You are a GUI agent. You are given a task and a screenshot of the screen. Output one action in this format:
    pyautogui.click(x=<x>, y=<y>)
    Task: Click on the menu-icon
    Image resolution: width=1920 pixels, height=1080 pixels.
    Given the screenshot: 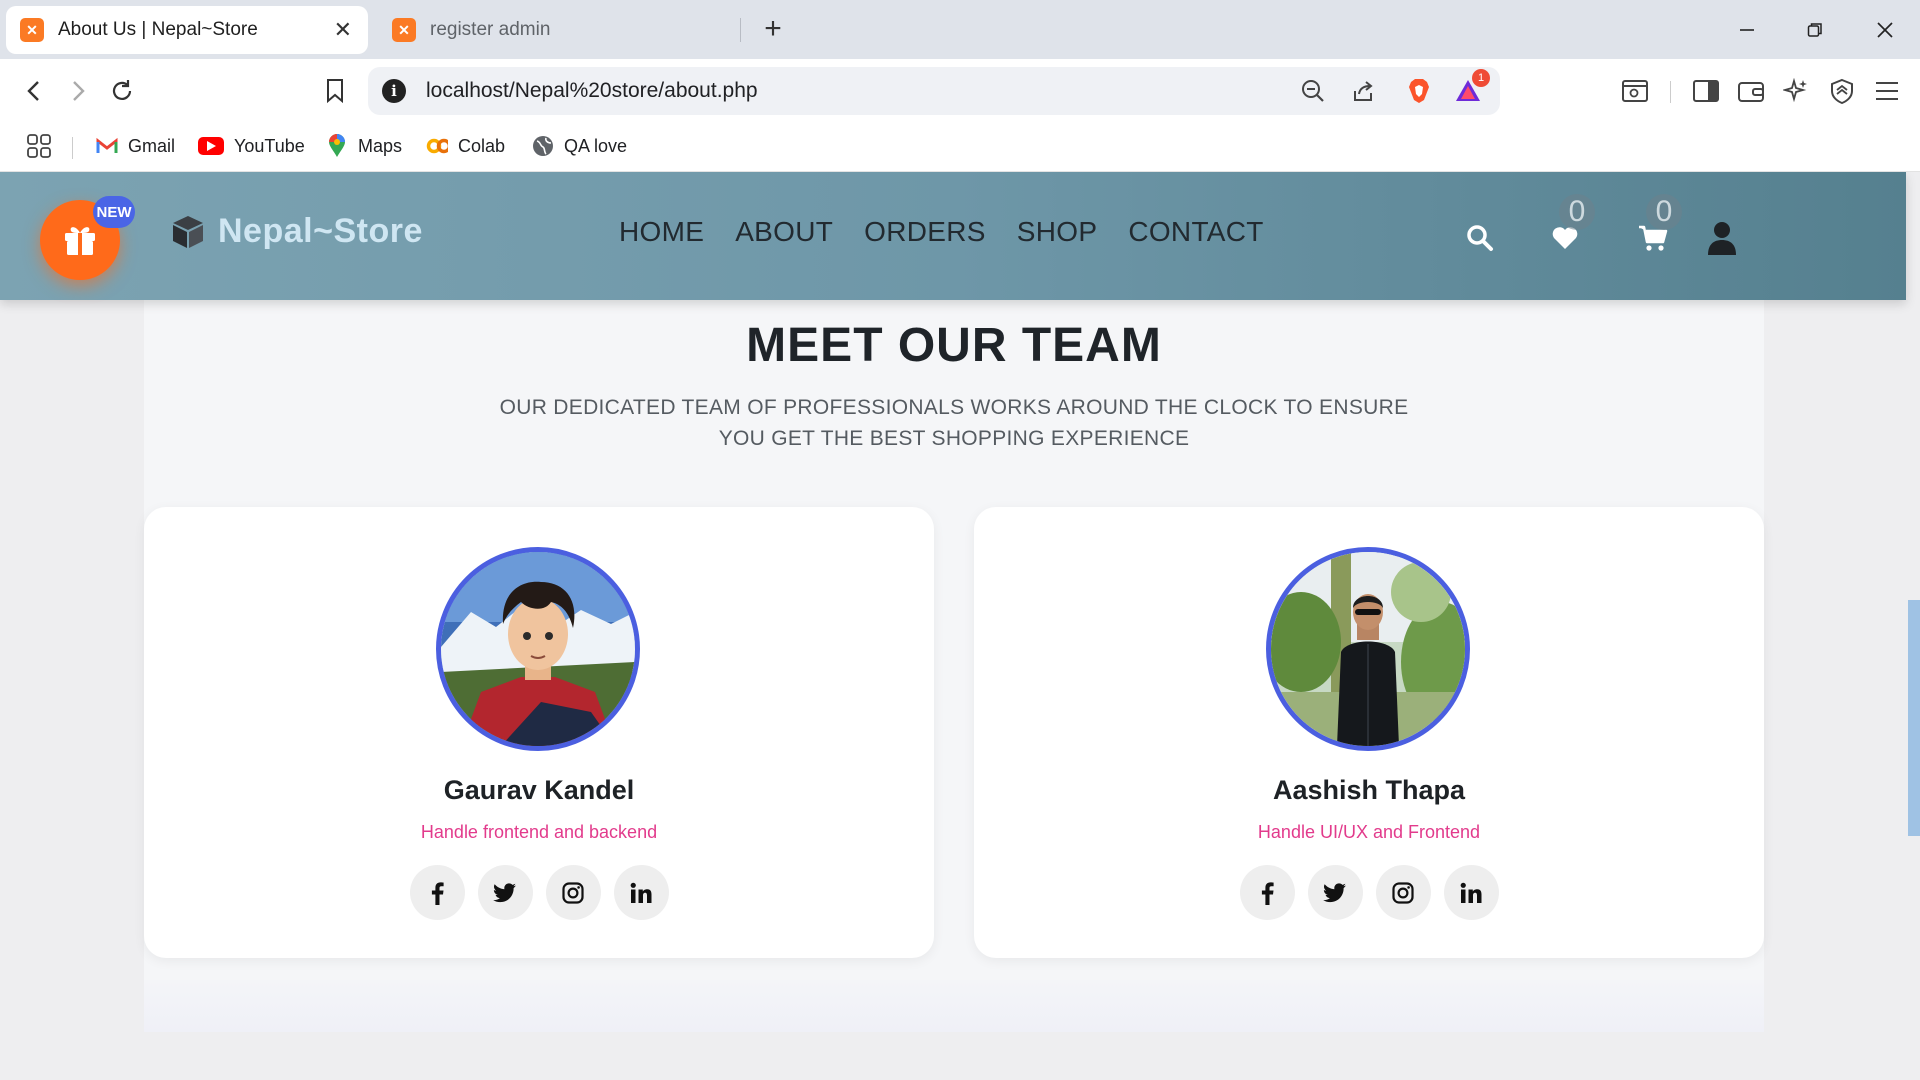 What is the action you would take?
    pyautogui.click(x=1887, y=91)
    